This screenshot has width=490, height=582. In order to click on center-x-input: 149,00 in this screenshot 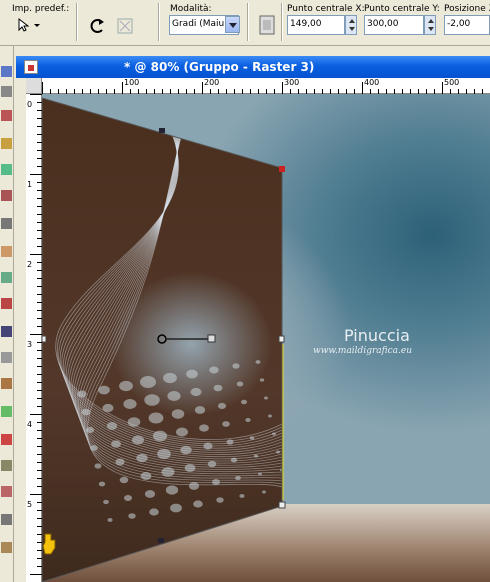, I will do `click(316, 25)`.